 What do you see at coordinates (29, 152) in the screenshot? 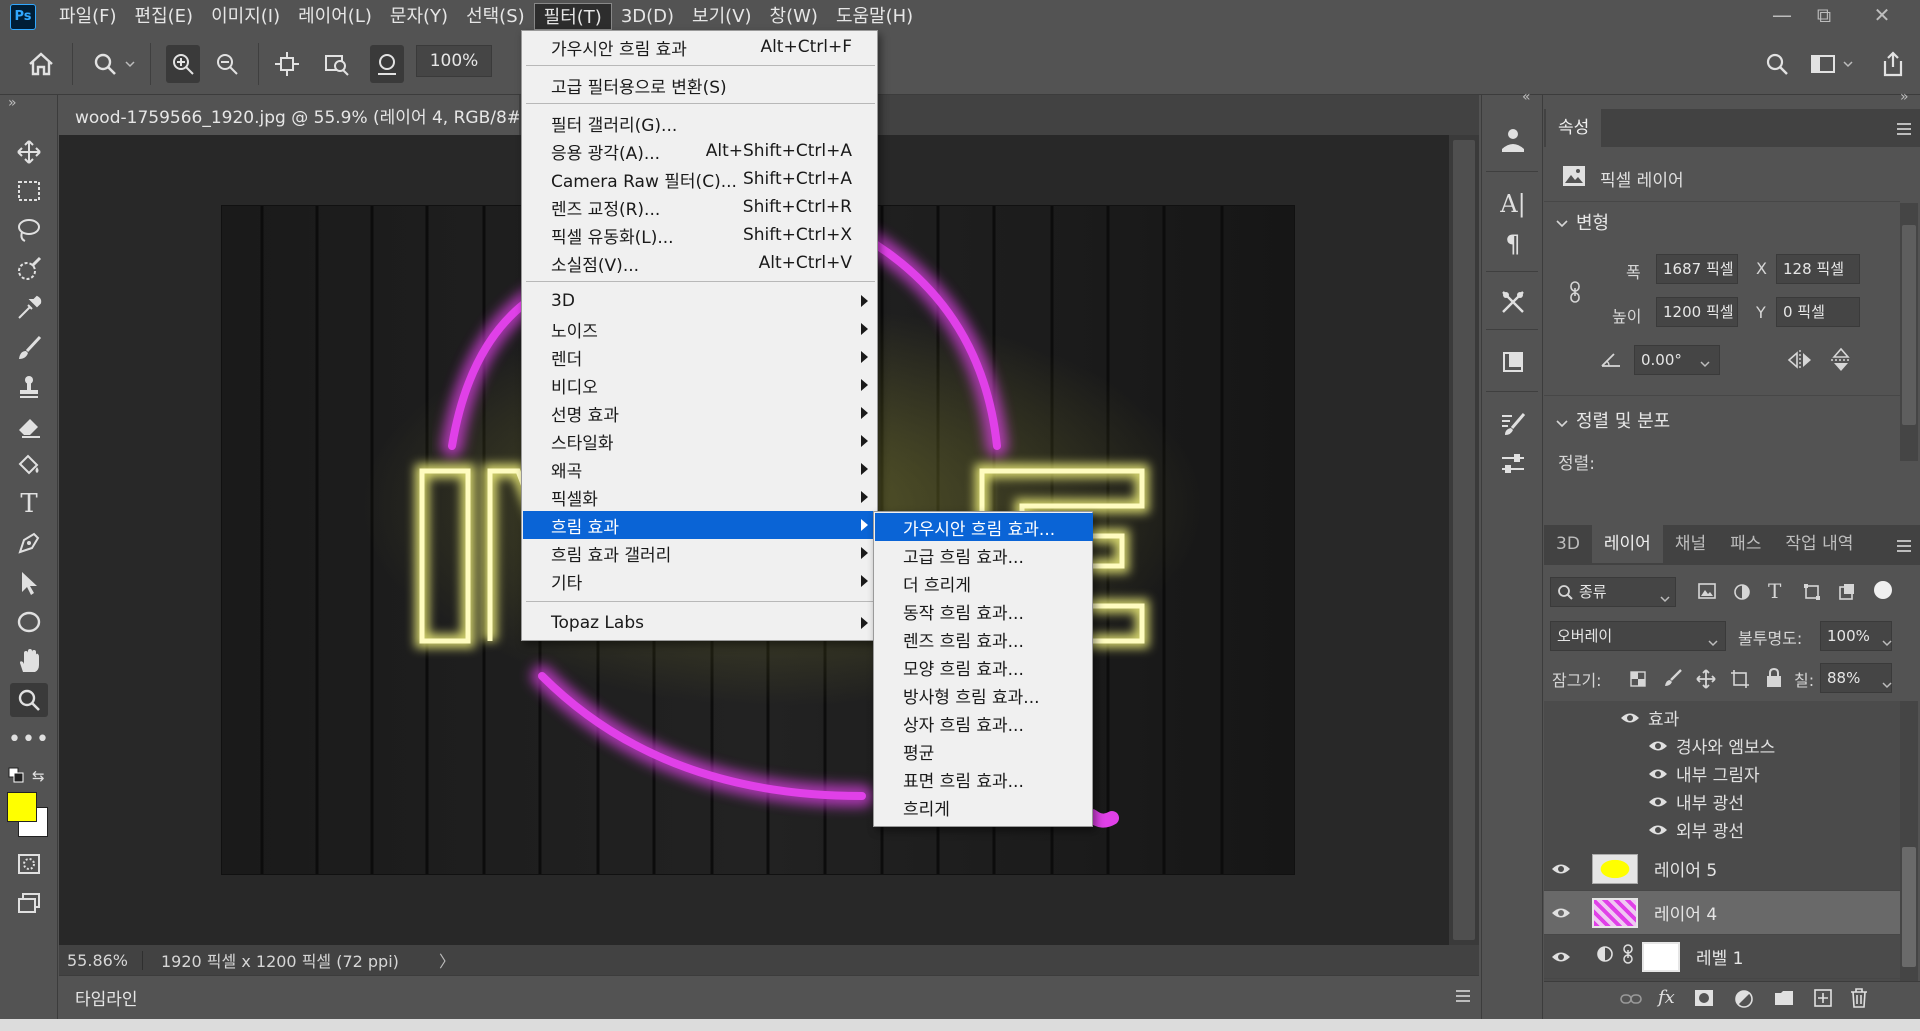
I see `move-tool-icon` at bounding box center [29, 152].